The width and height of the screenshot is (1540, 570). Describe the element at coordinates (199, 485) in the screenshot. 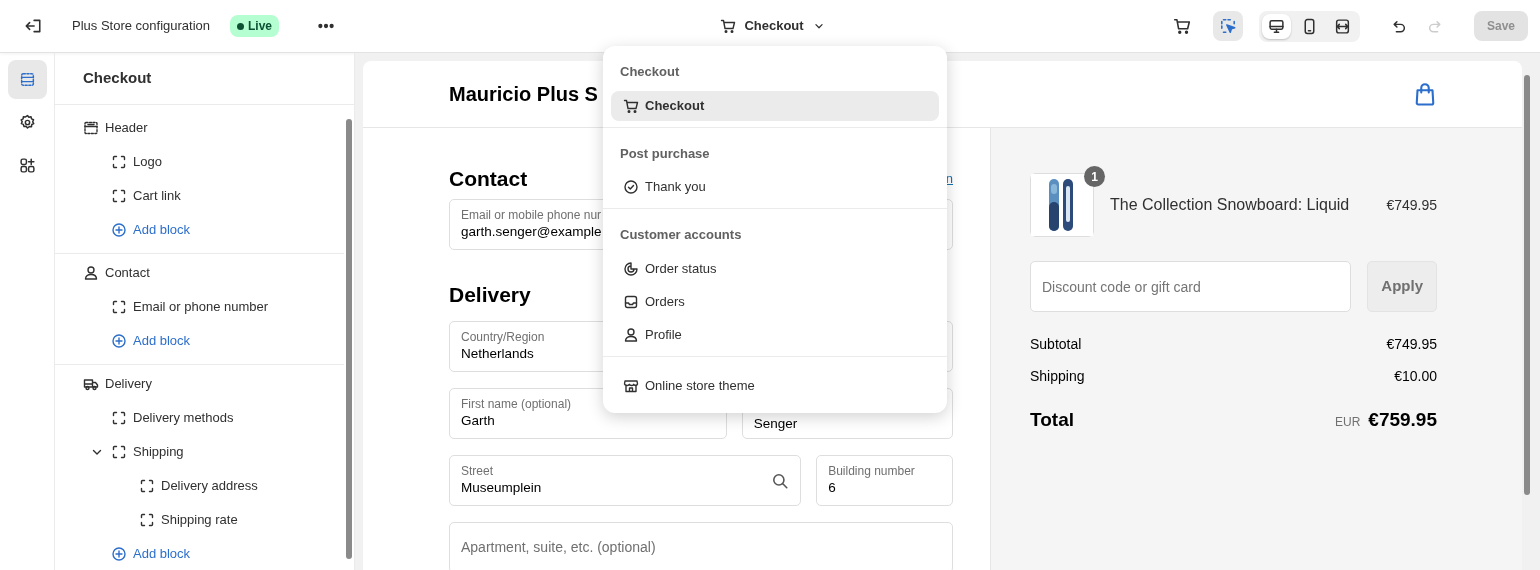

I see `tree-item: Delivery address` at that location.